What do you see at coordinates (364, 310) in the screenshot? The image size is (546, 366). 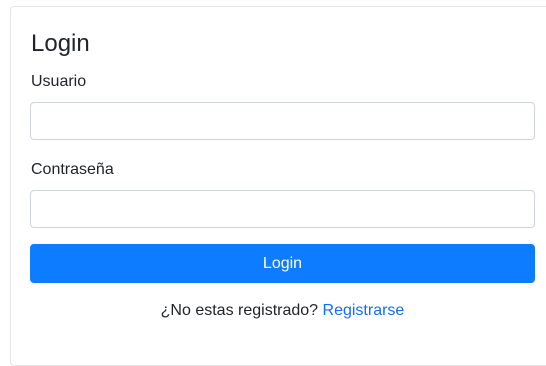 I see `register-link: Registrarse` at bounding box center [364, 310].